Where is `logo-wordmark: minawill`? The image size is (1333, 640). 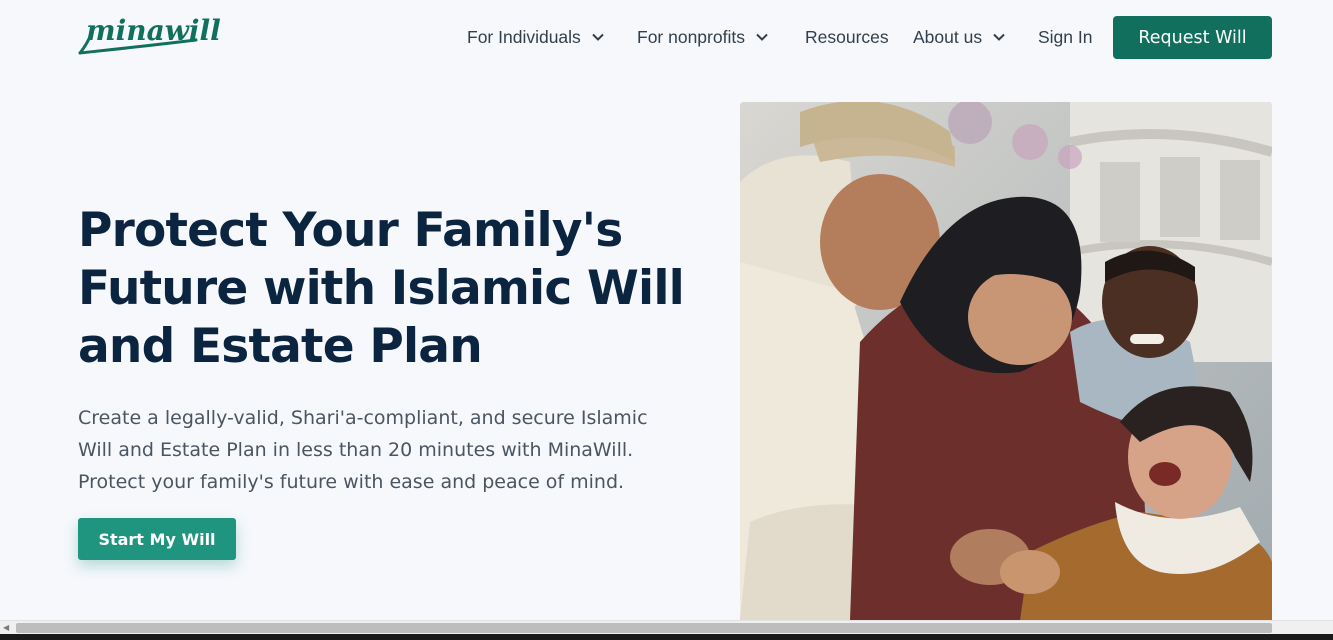 logo-wordmark: minawill is located at coordinates (153, 30).